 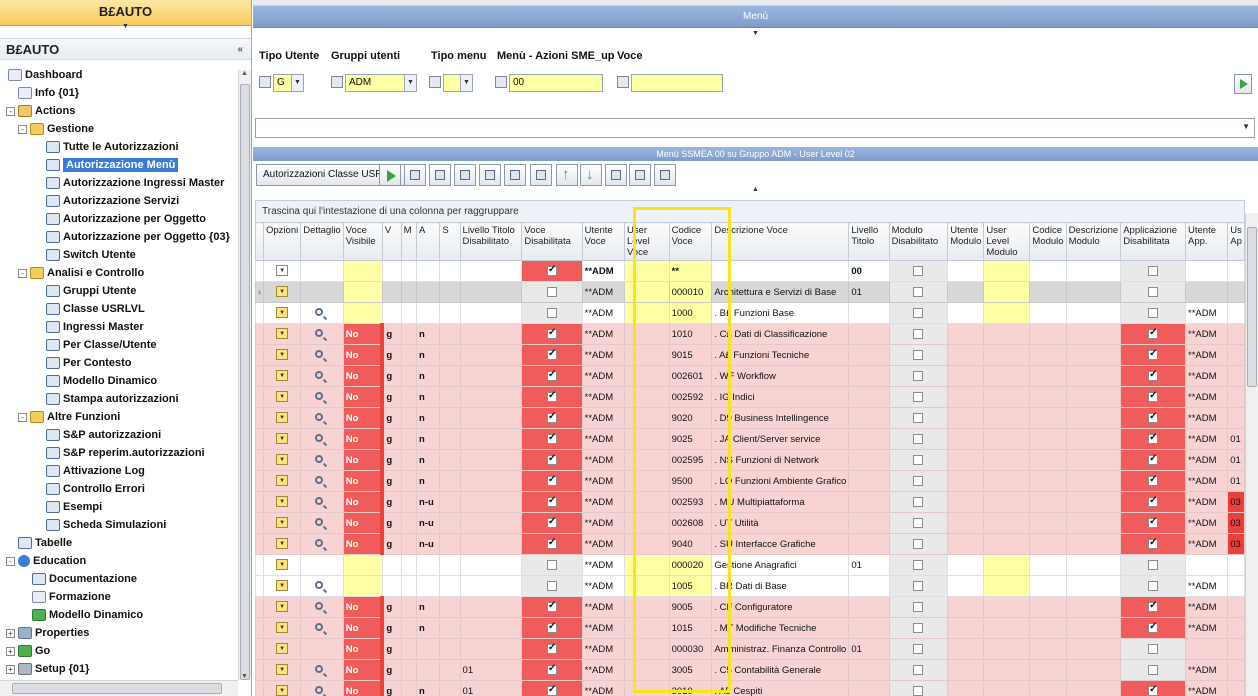 What do you see at coordinates (690, 355) in the screenshot?
I see `codice-voce-cell: 9015` at bounding box center [690, 355].